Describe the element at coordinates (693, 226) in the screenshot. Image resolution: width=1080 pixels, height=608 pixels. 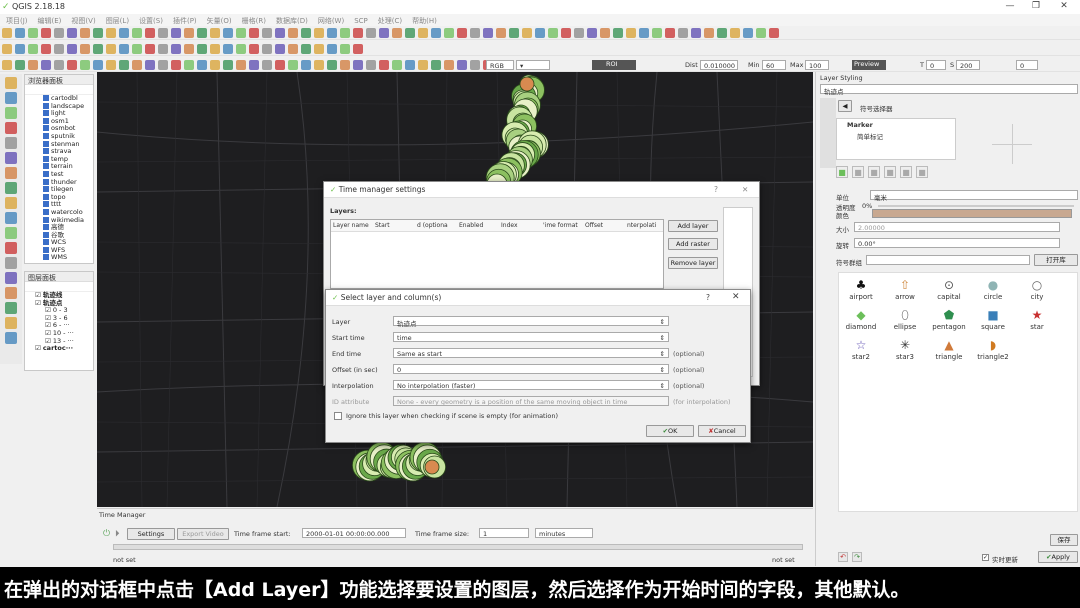
I see `add-layer-button: Add layer` at that location.